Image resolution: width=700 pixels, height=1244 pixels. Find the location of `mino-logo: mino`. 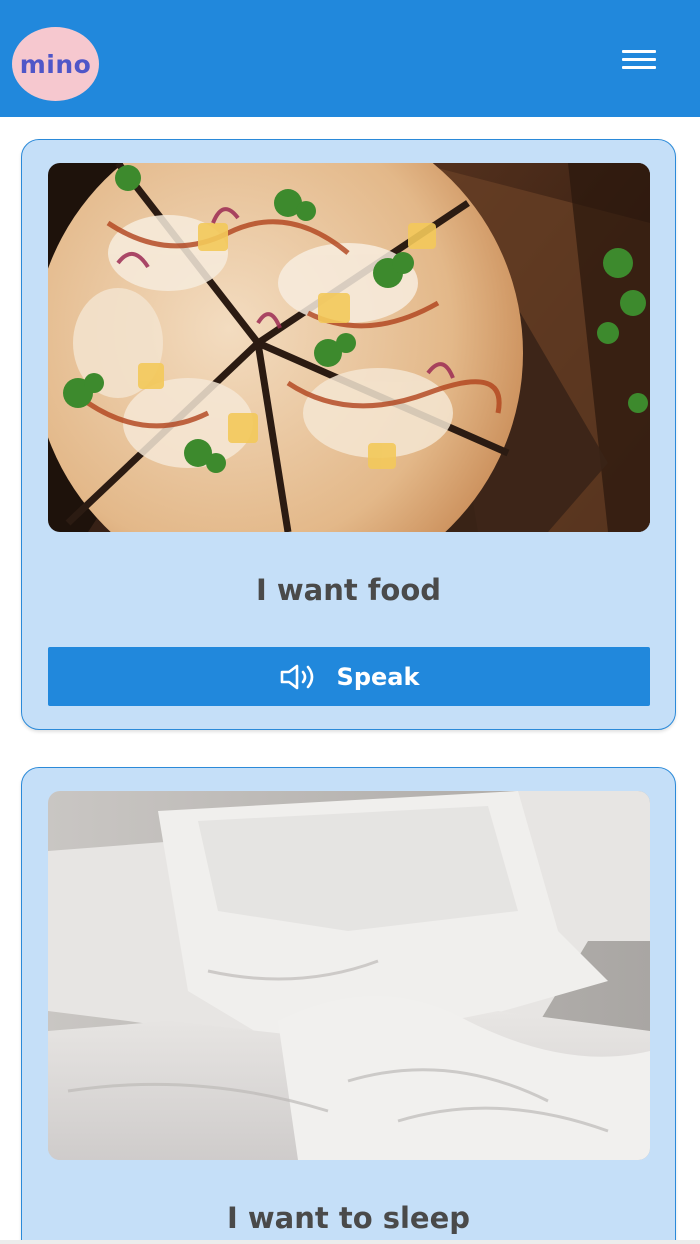

mino-logo: mino is located at coordinates (55, 64).